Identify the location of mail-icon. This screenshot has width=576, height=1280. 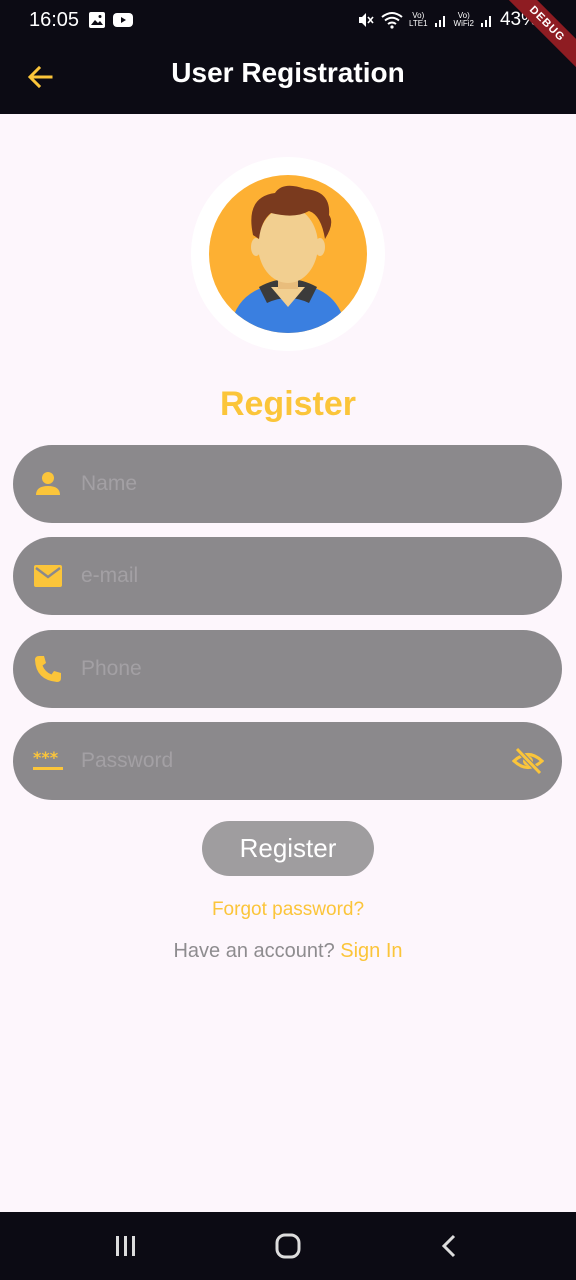
(48, 576).